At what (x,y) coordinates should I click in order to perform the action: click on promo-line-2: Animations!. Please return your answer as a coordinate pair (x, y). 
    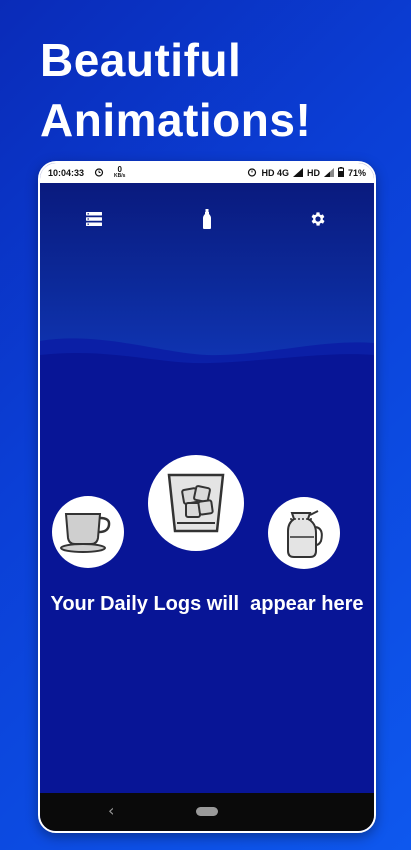
    Looking at the image, I should click on (176, 120).